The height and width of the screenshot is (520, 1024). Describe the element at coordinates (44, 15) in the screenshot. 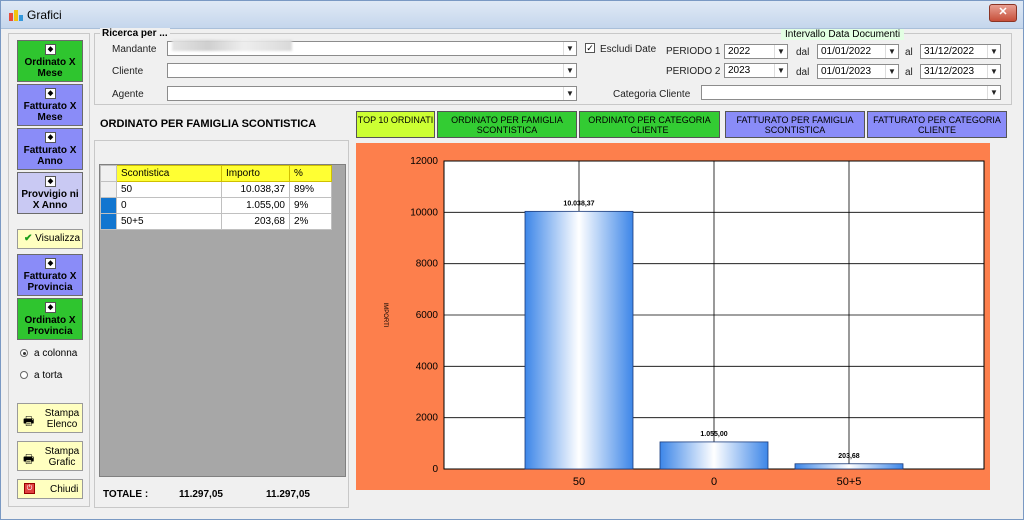

I see `window-title: Grafici` at that location.